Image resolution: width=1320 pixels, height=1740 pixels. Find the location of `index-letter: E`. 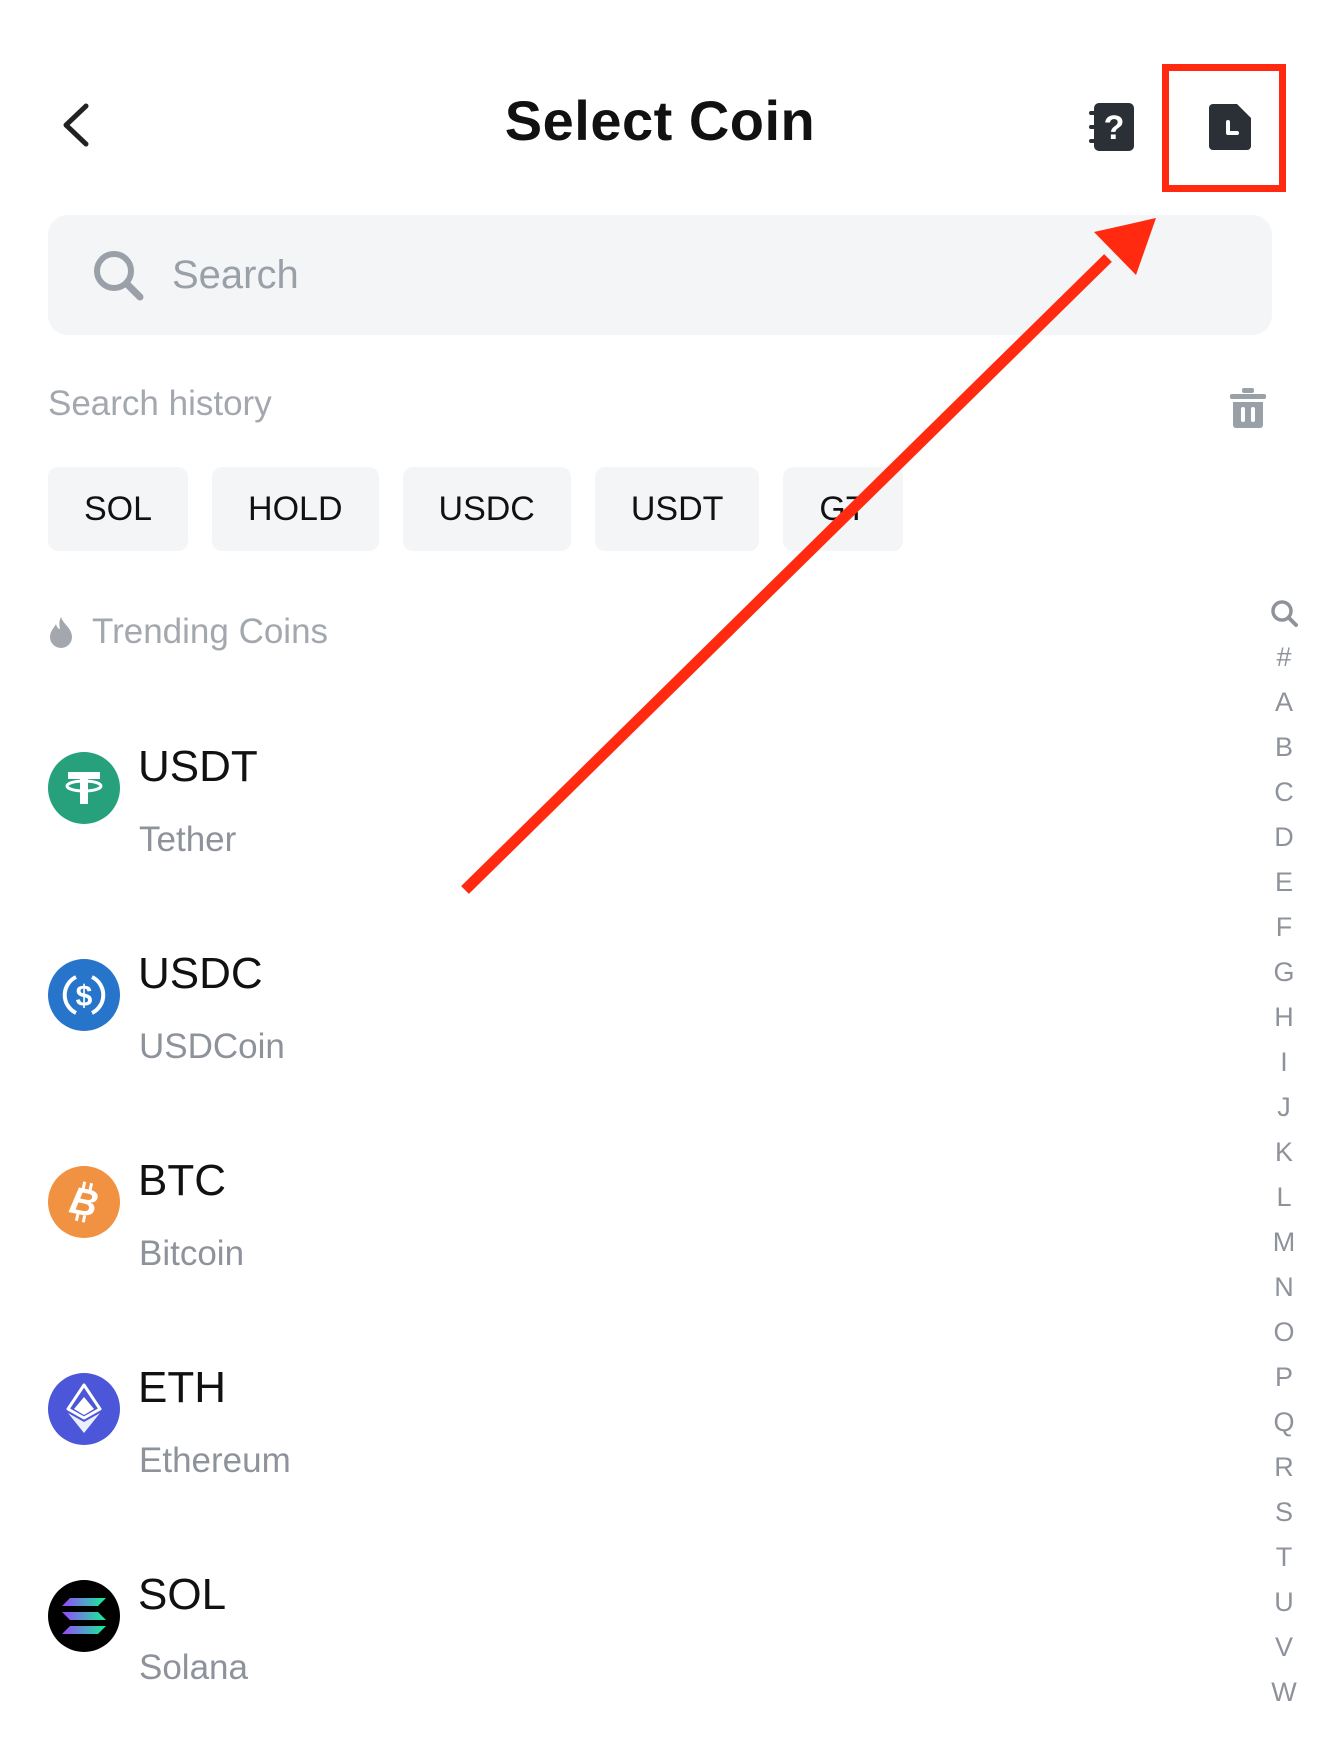

index-letter: E is located at coordinates (1284, 882).